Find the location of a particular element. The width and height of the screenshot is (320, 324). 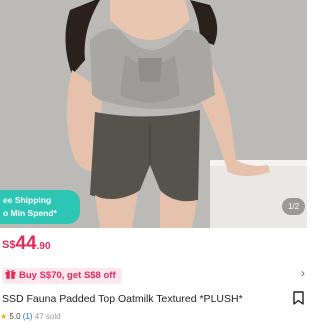

price: S$44.90 is located at coordinates (26, 244).